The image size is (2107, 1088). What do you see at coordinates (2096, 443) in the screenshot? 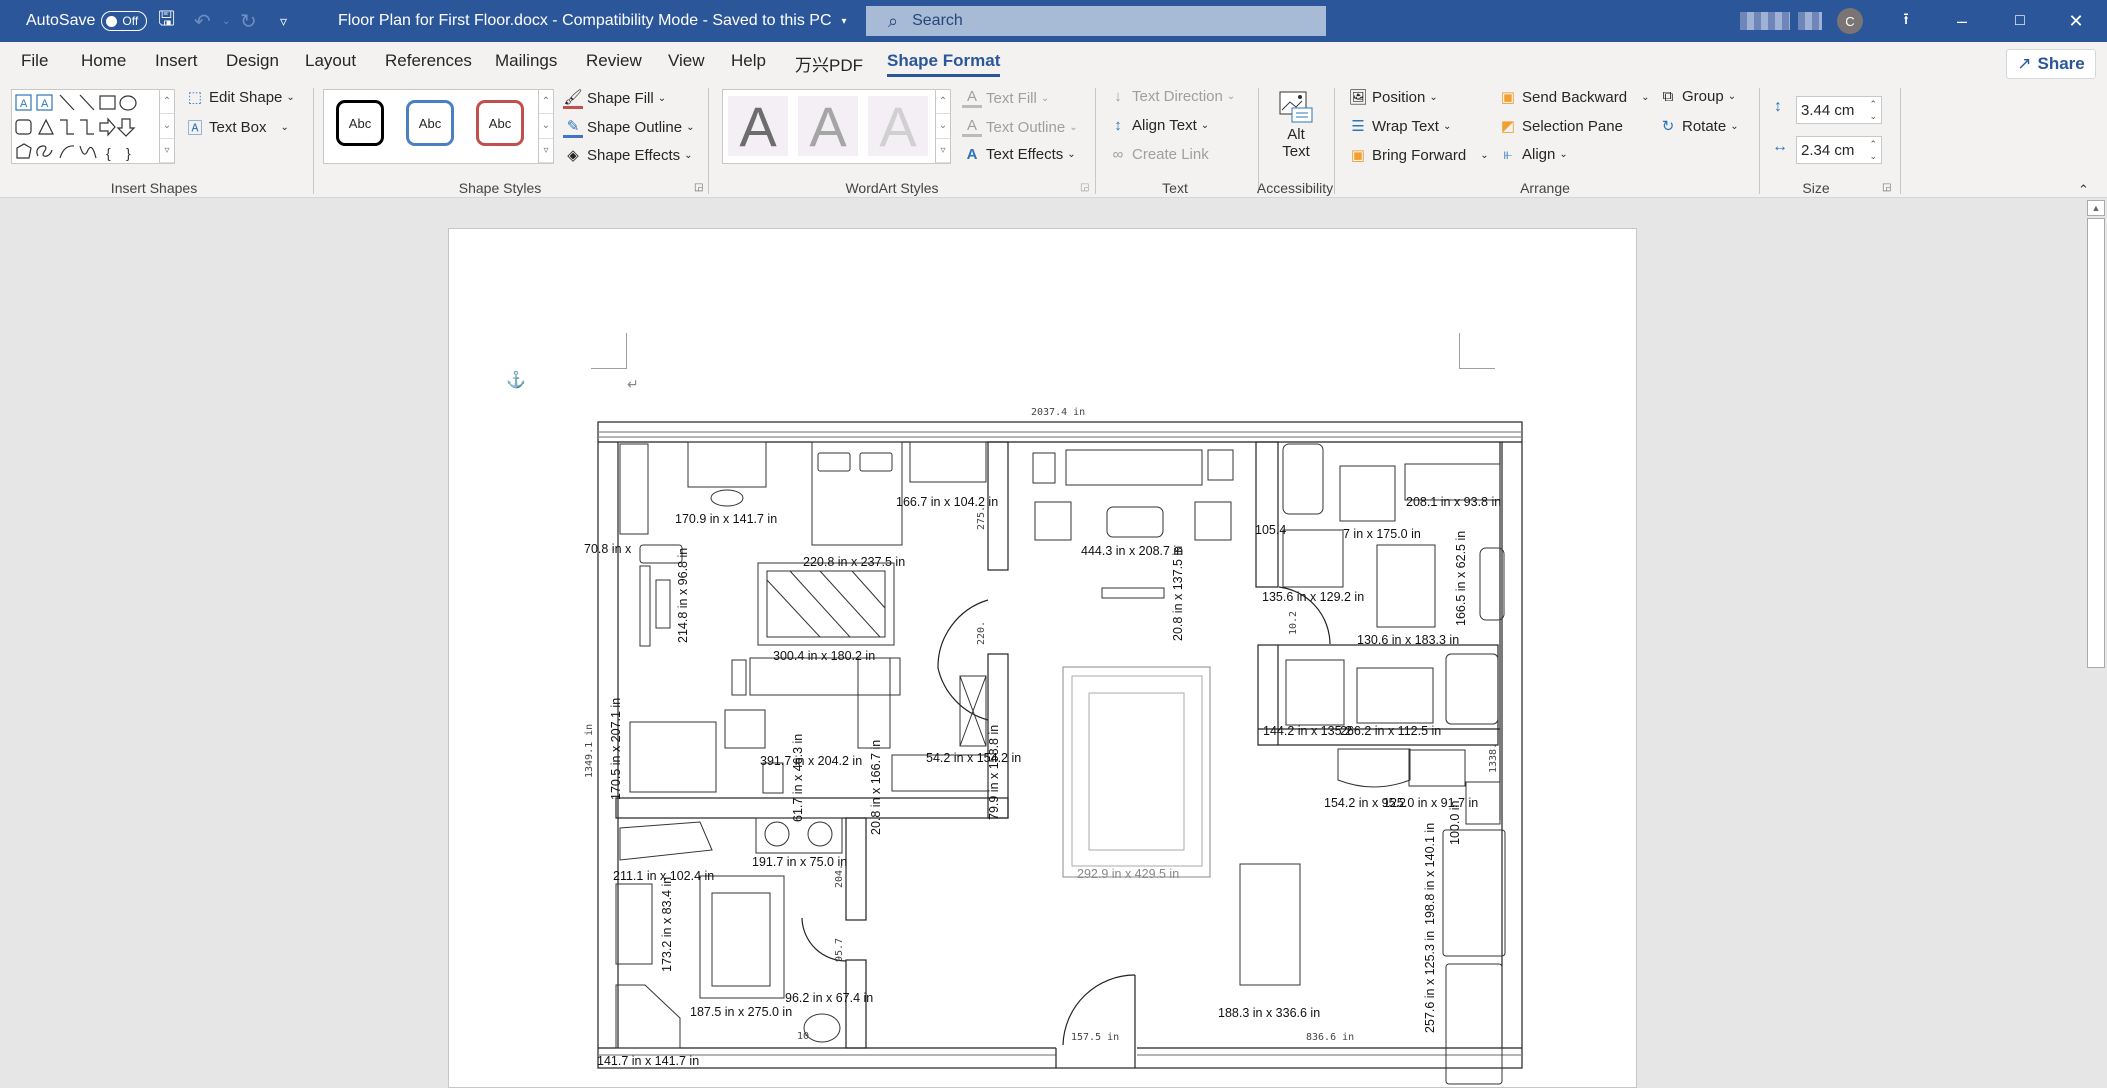
I see `scrollbar-thumb` at bounding box center [2096, 443].